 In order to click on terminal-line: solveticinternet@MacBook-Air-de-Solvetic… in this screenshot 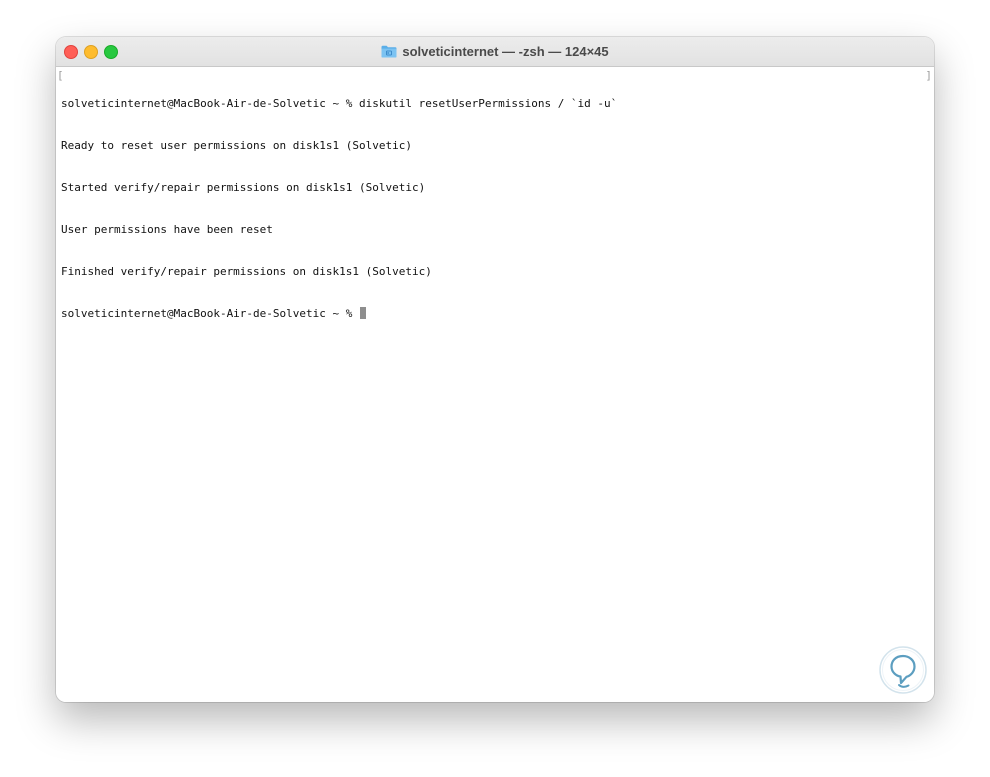, I will do `click(339, 103)`.